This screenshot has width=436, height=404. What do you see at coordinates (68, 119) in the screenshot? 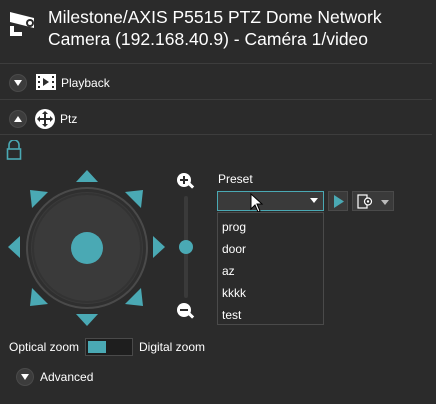
I see `ptz-label: Ptz` at bounding box center [68, 119].